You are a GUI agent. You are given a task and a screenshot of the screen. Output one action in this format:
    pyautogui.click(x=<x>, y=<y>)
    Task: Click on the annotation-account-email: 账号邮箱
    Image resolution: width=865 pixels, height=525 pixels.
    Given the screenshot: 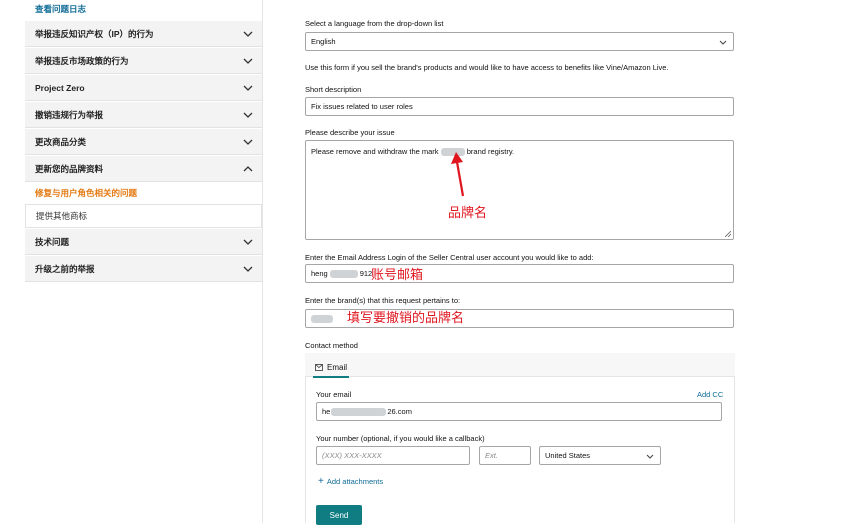 What is the action you would take?
    pyautogui.click(x=397, y=274)
    